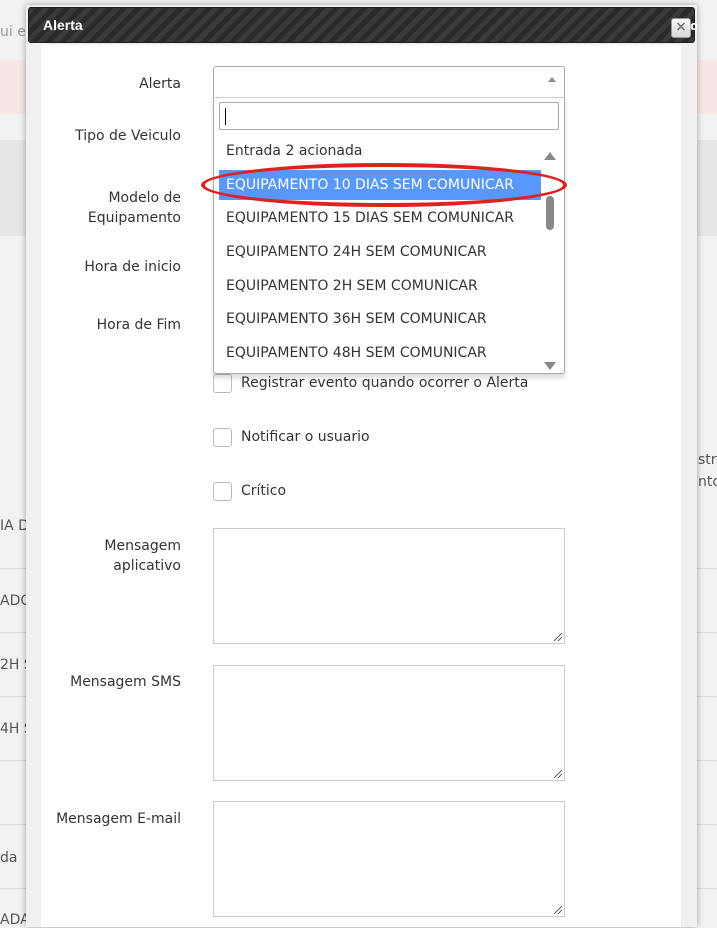 The height and width of the screenshot is (928, 717). Describe the element at coordinates (550, 366) in the screenshot. I see `scroll-down-icon` at that location.